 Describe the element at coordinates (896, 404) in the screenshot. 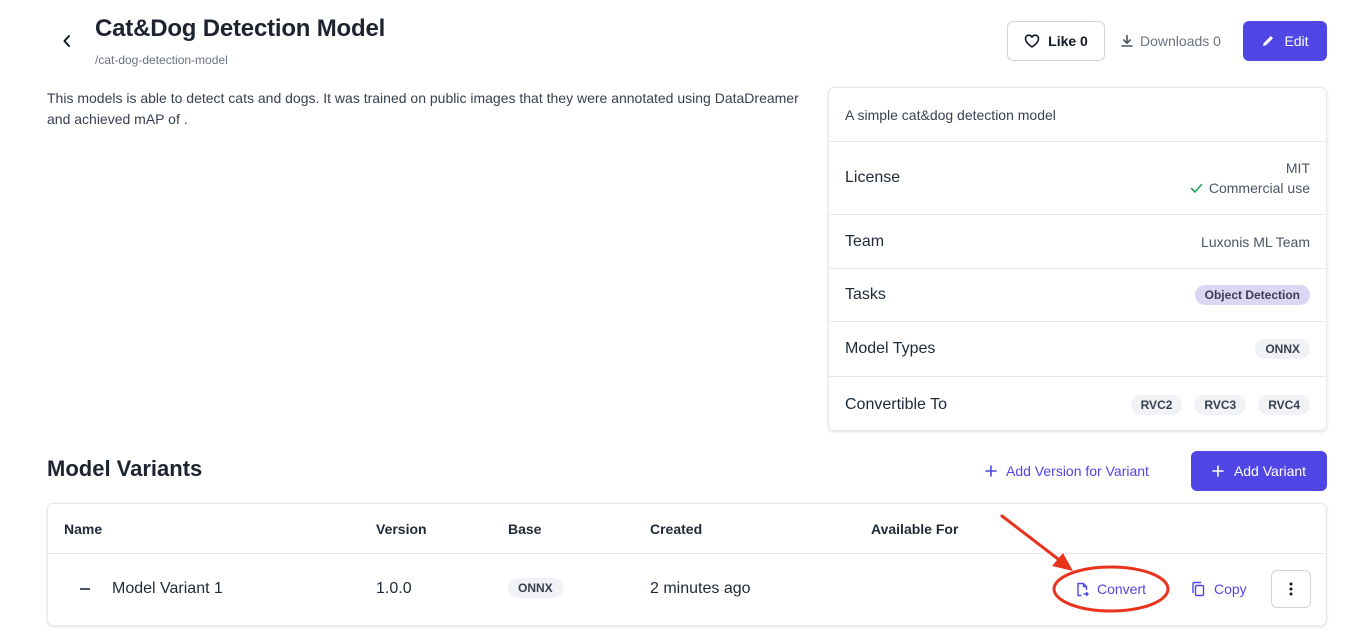

I see `convertible-label: Convertible To` at that location.